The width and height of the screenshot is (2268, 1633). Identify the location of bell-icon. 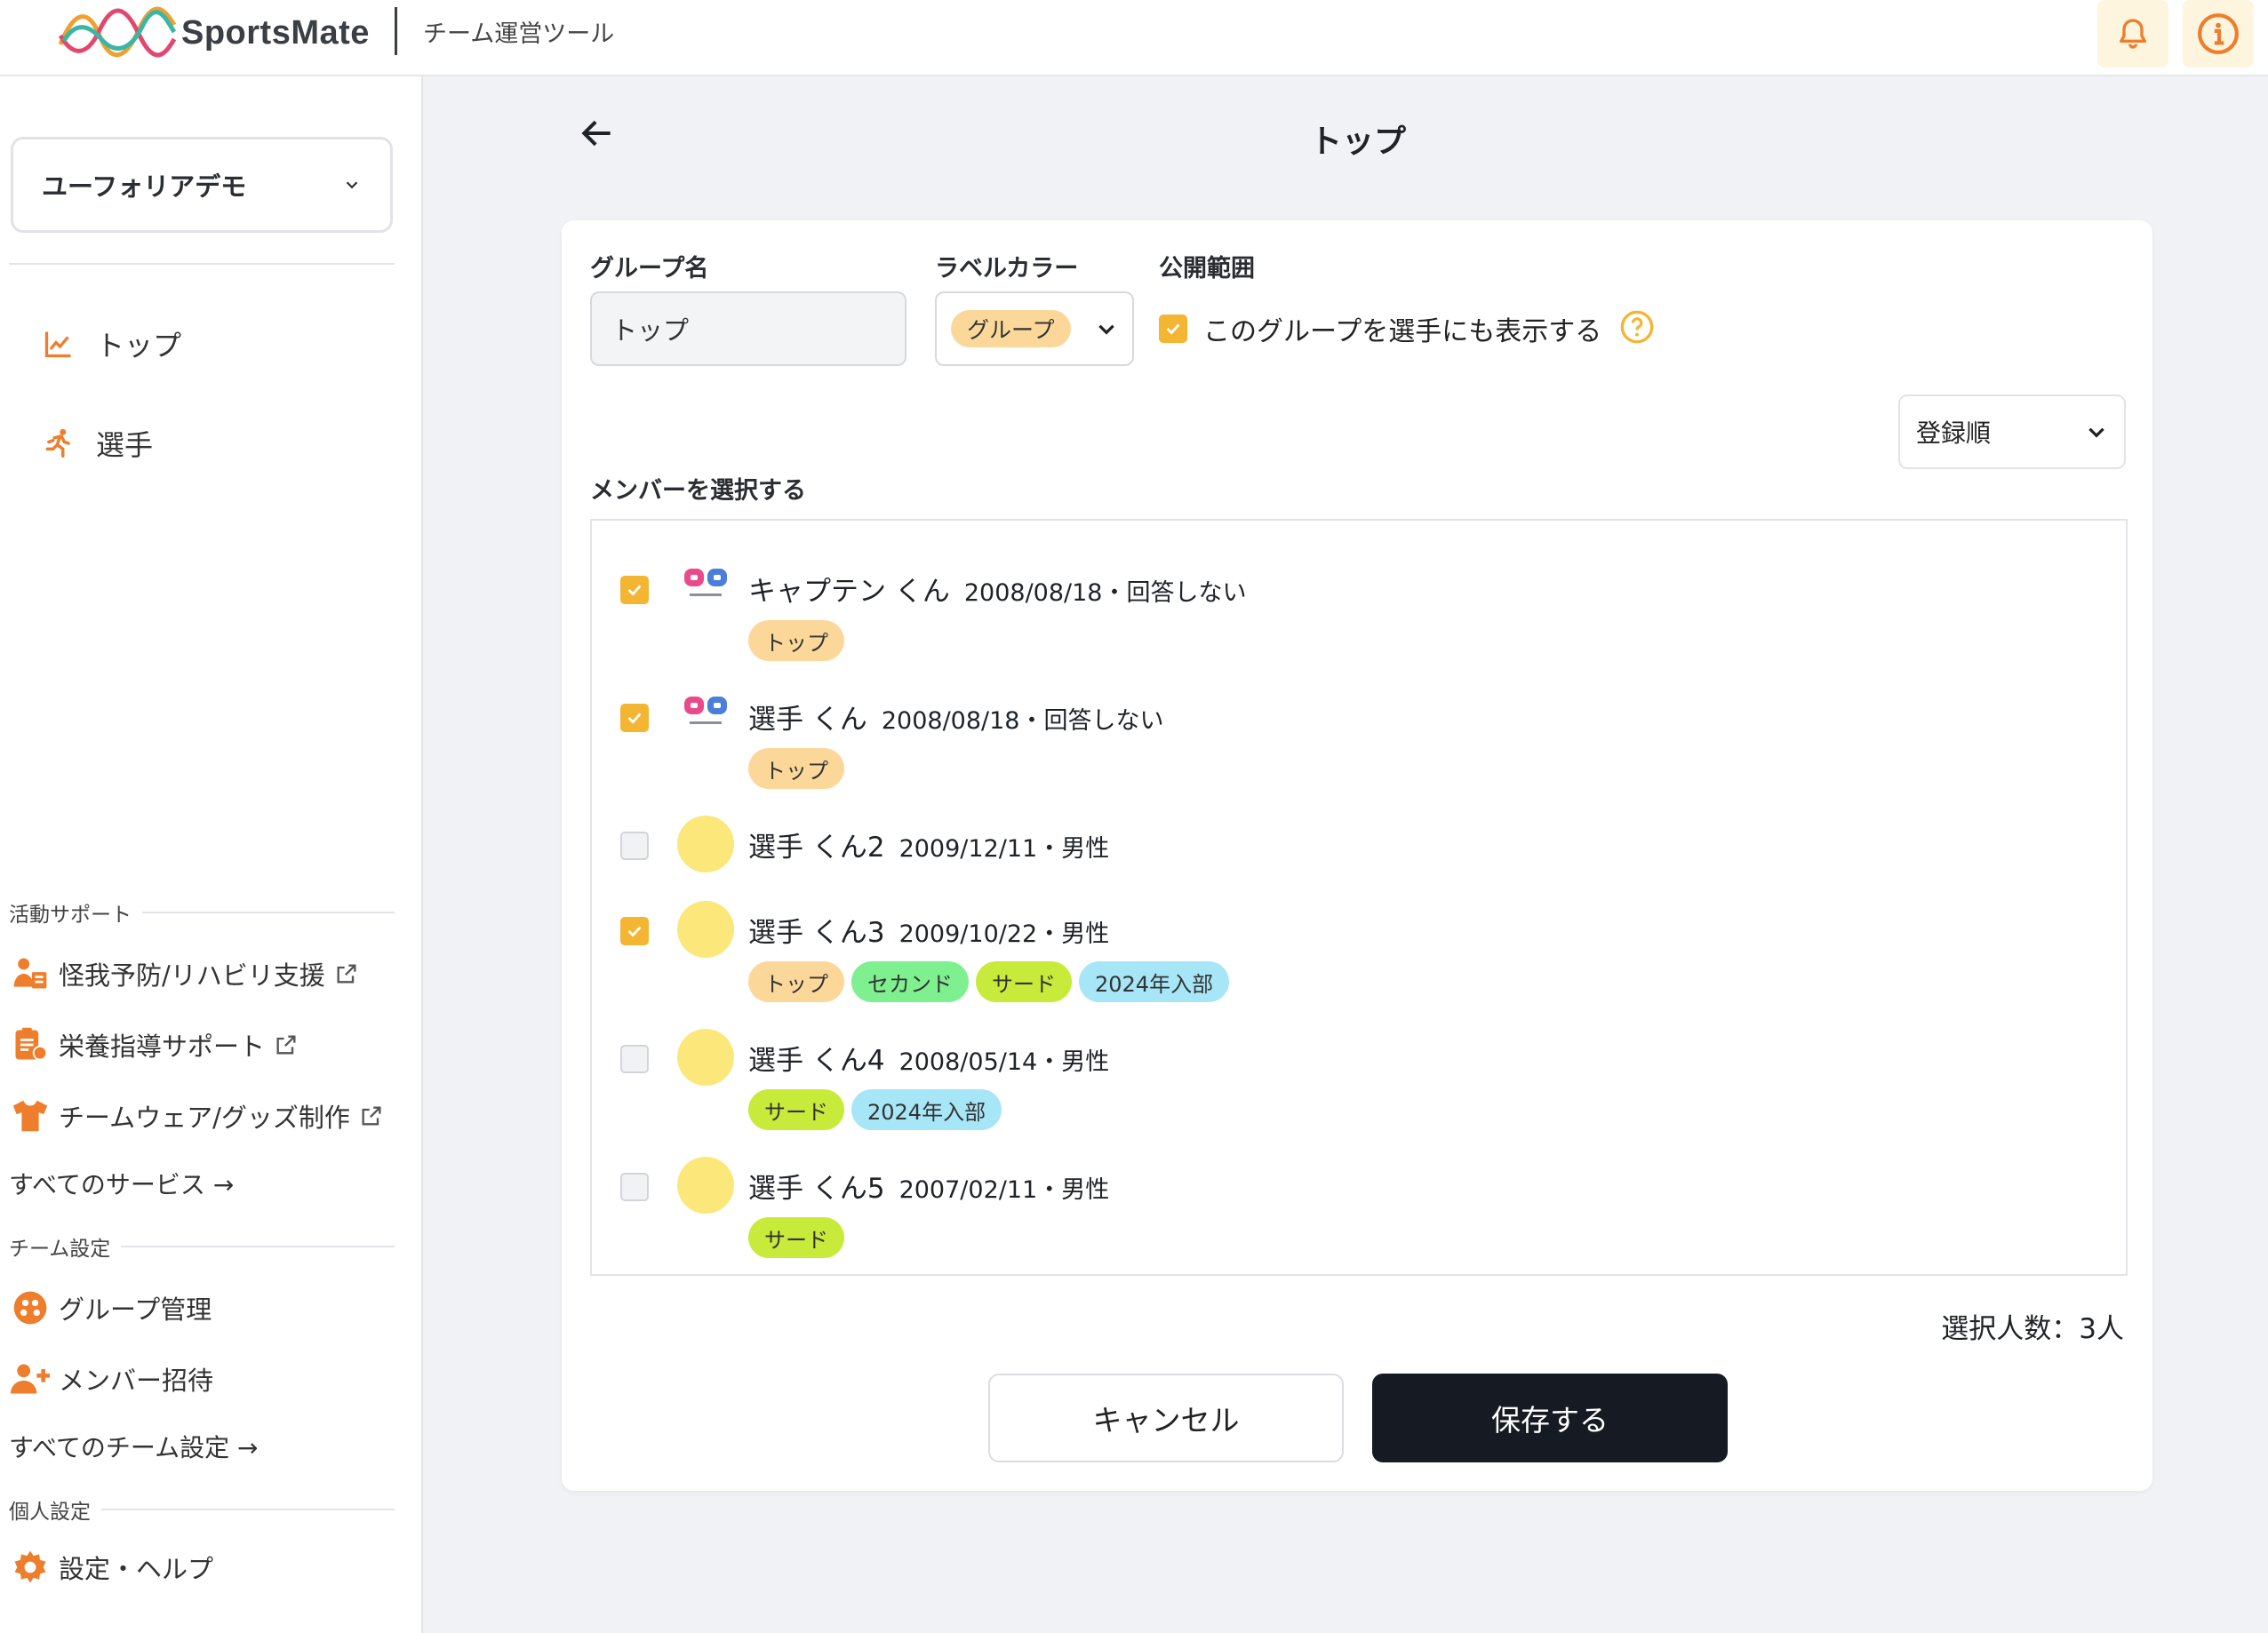
(2133, 34).